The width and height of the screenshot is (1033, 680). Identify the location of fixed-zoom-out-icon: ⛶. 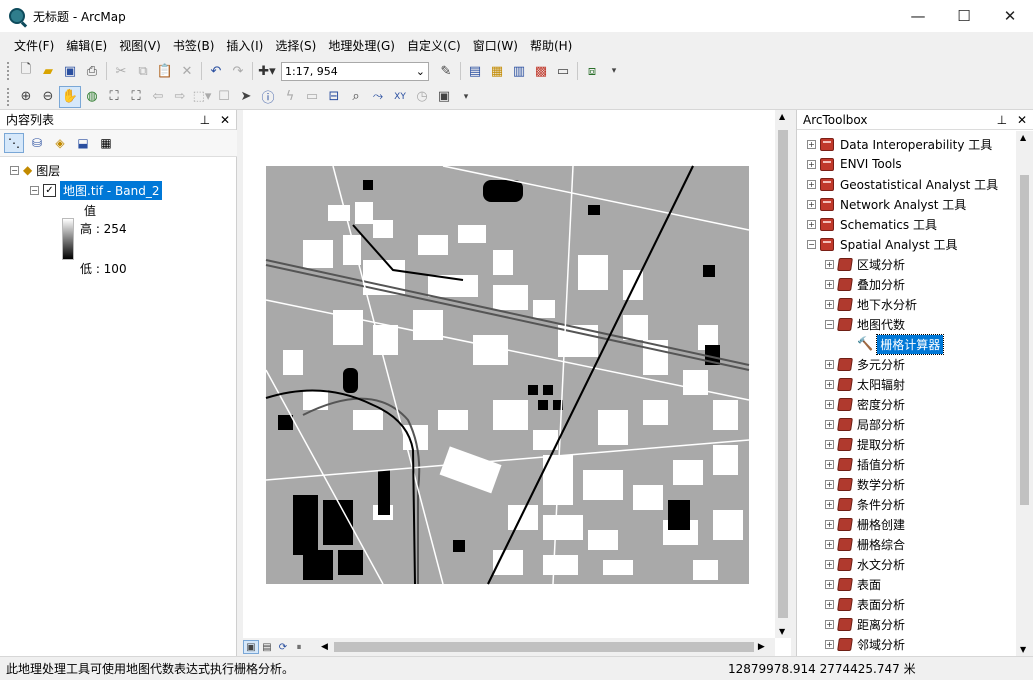
(136, 97).